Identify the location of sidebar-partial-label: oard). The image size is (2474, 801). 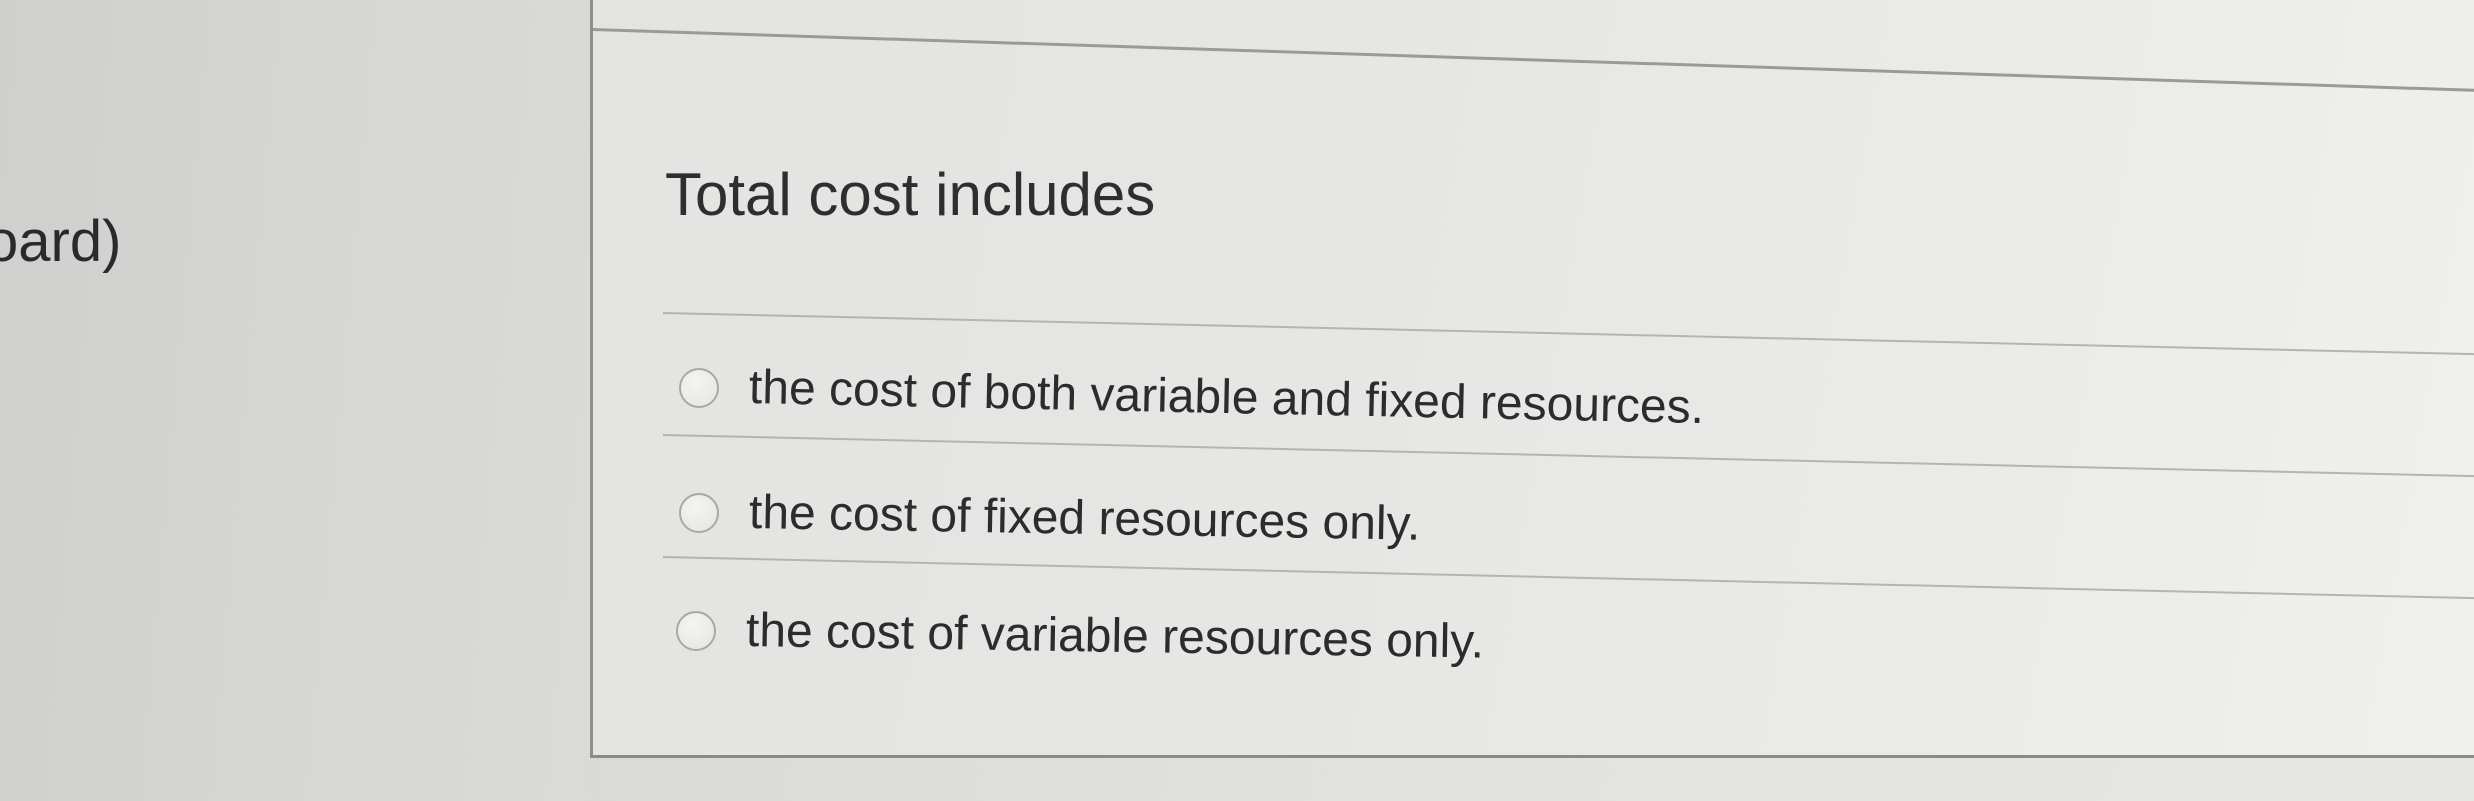
(61, 241).